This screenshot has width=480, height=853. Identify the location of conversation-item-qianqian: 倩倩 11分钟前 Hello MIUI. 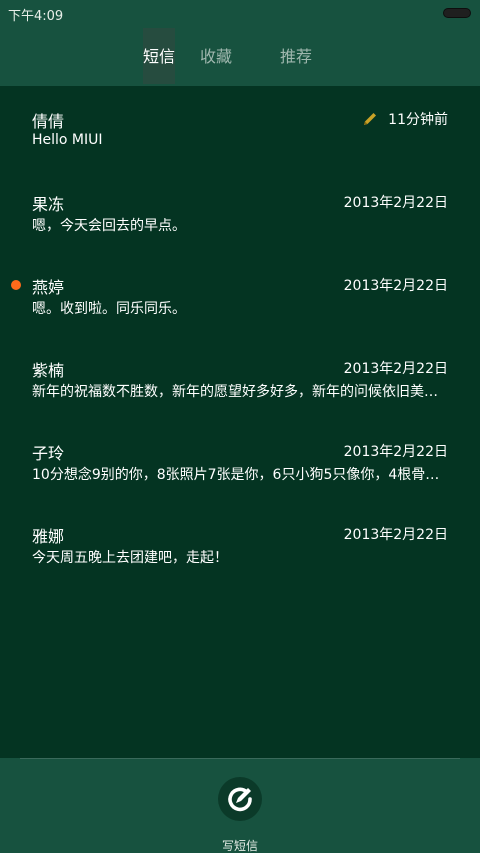
(240, 127).